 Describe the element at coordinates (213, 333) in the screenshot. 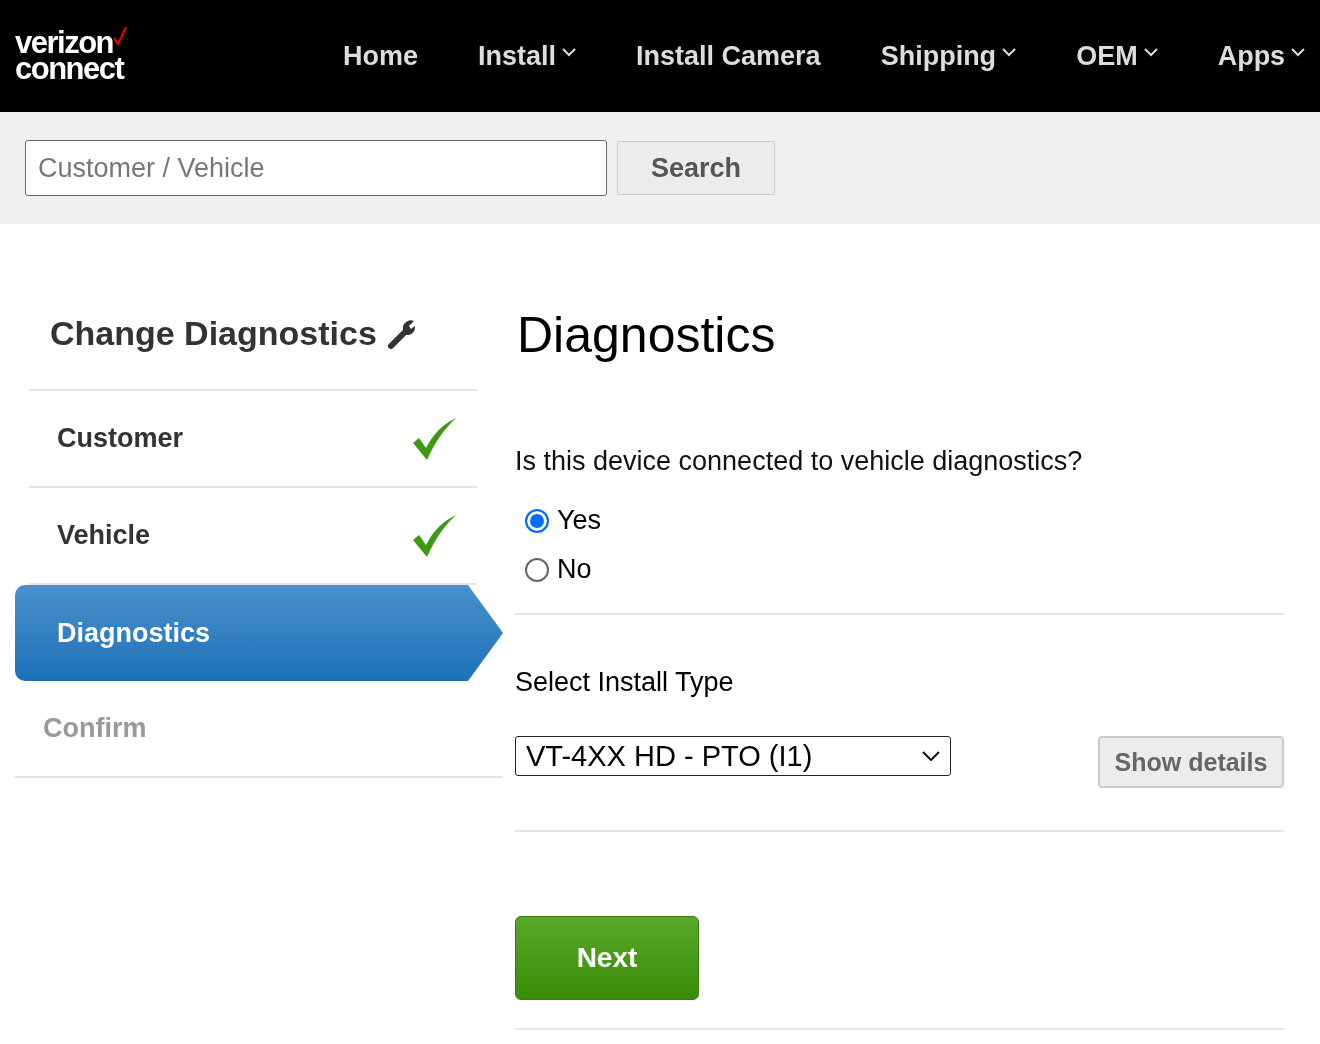

I see `sidebar-title: Change Diagnostics` at that location.